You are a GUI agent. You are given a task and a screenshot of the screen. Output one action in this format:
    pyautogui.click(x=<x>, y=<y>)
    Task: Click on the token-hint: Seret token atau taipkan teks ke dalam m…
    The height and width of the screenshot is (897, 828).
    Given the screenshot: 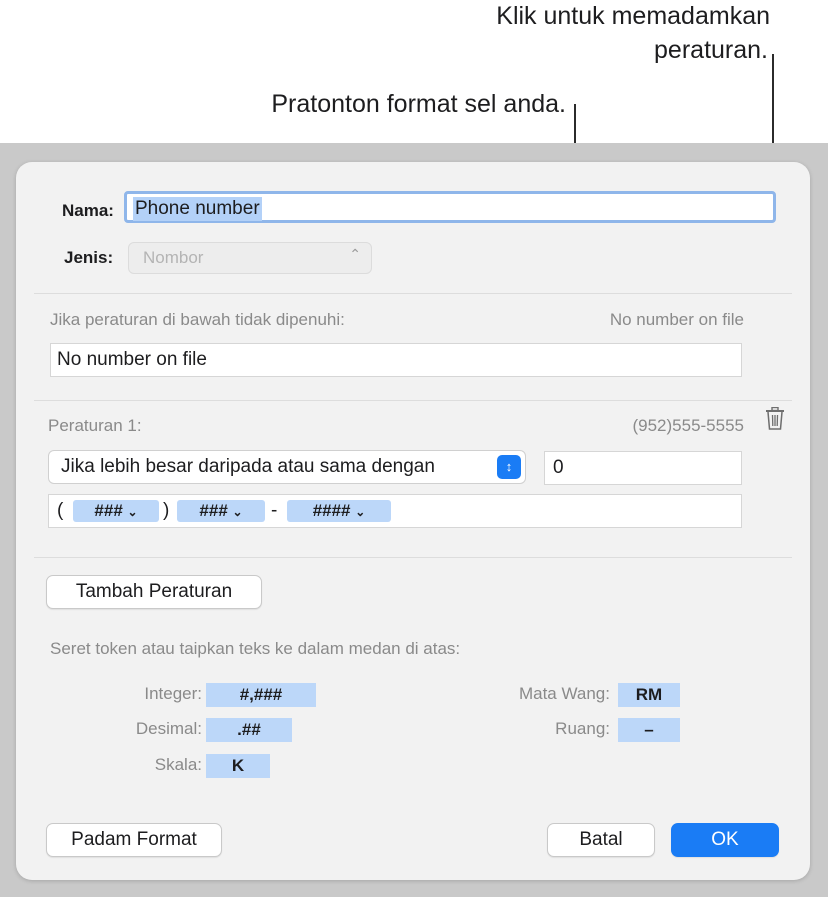 What is the action you would take?
    pyautogui.click(x=255, y=648)
    